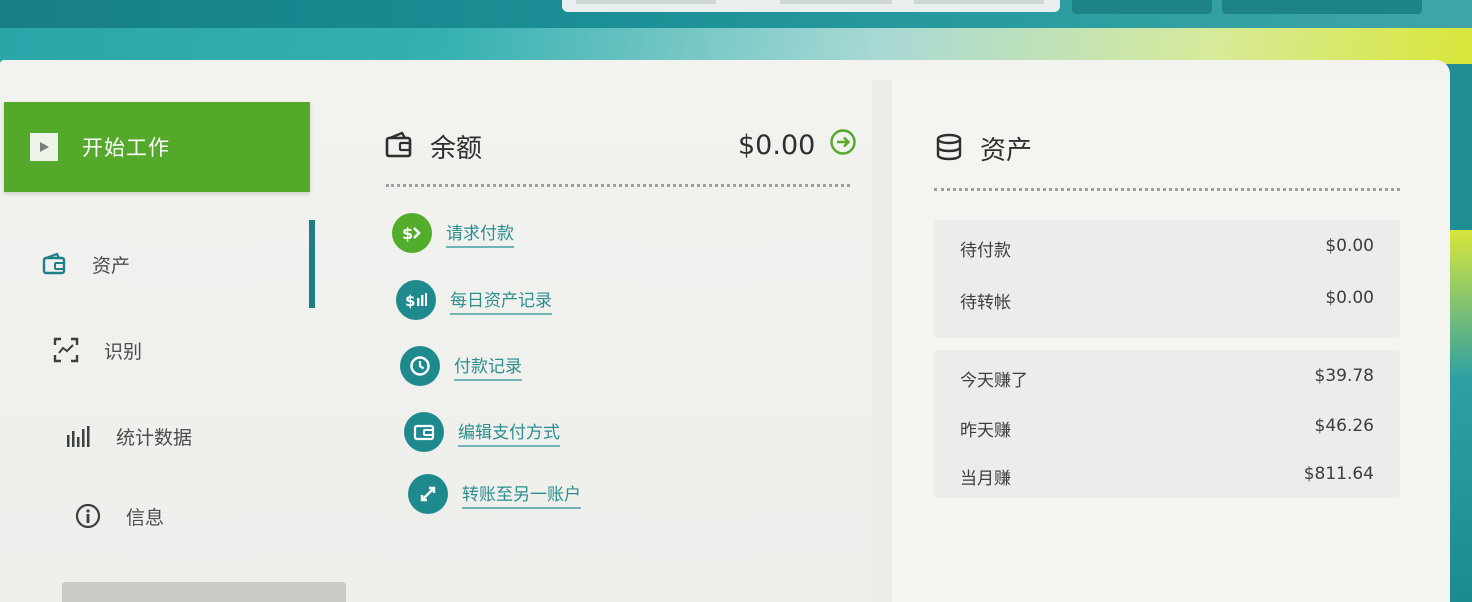 The image size is (1472, 602). I want to click on sidebar-item-recognize: 识别, so click(97, 350).